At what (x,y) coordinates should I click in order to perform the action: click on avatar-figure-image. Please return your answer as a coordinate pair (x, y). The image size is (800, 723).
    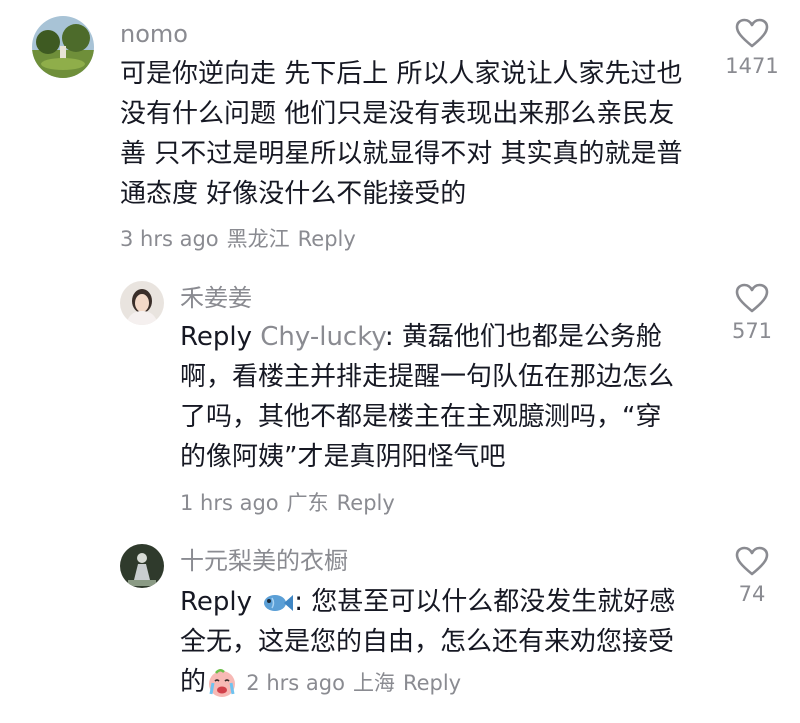
    Looking at the image, I should click on (142, 566).